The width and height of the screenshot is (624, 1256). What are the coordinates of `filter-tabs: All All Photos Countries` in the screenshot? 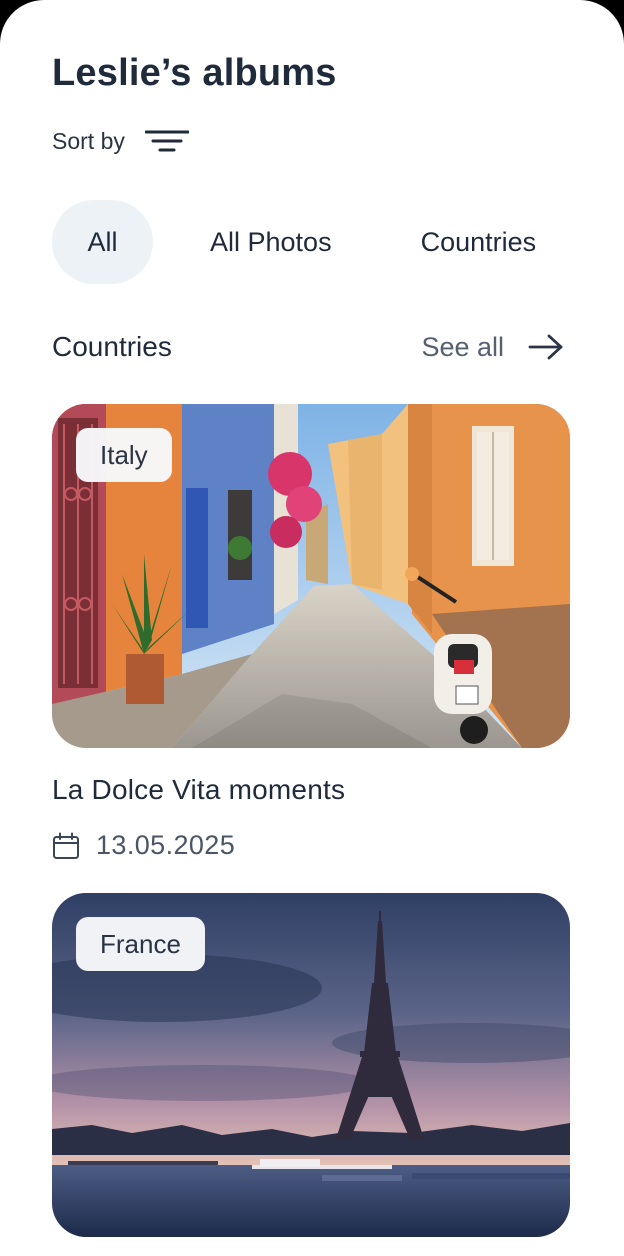 It's located at (294, 242).